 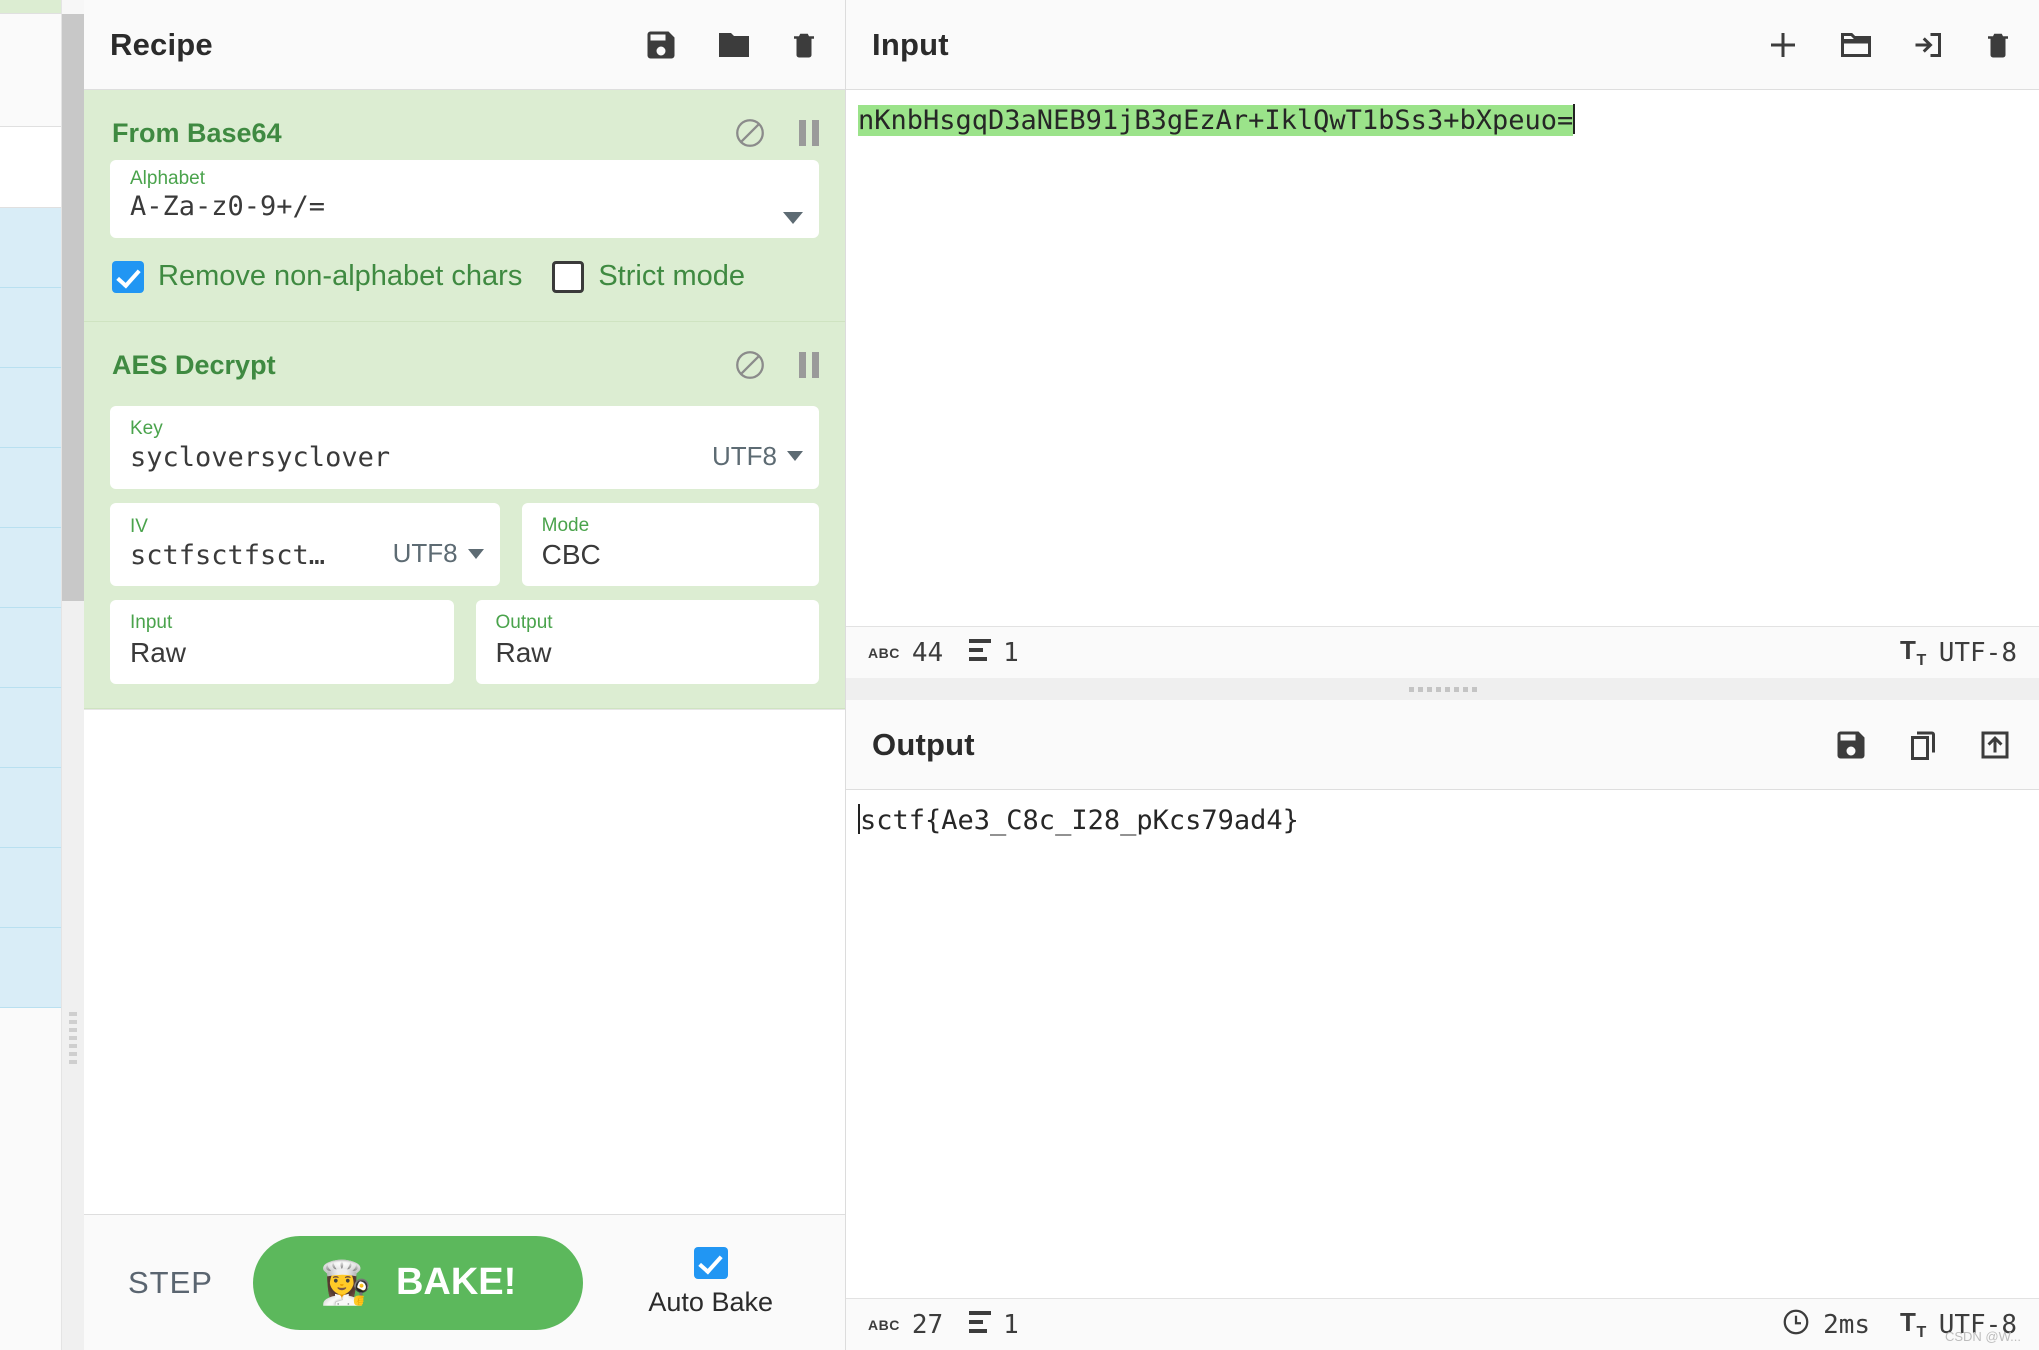 I want to click on input-line-count: 1, so click(x=994, y=653).